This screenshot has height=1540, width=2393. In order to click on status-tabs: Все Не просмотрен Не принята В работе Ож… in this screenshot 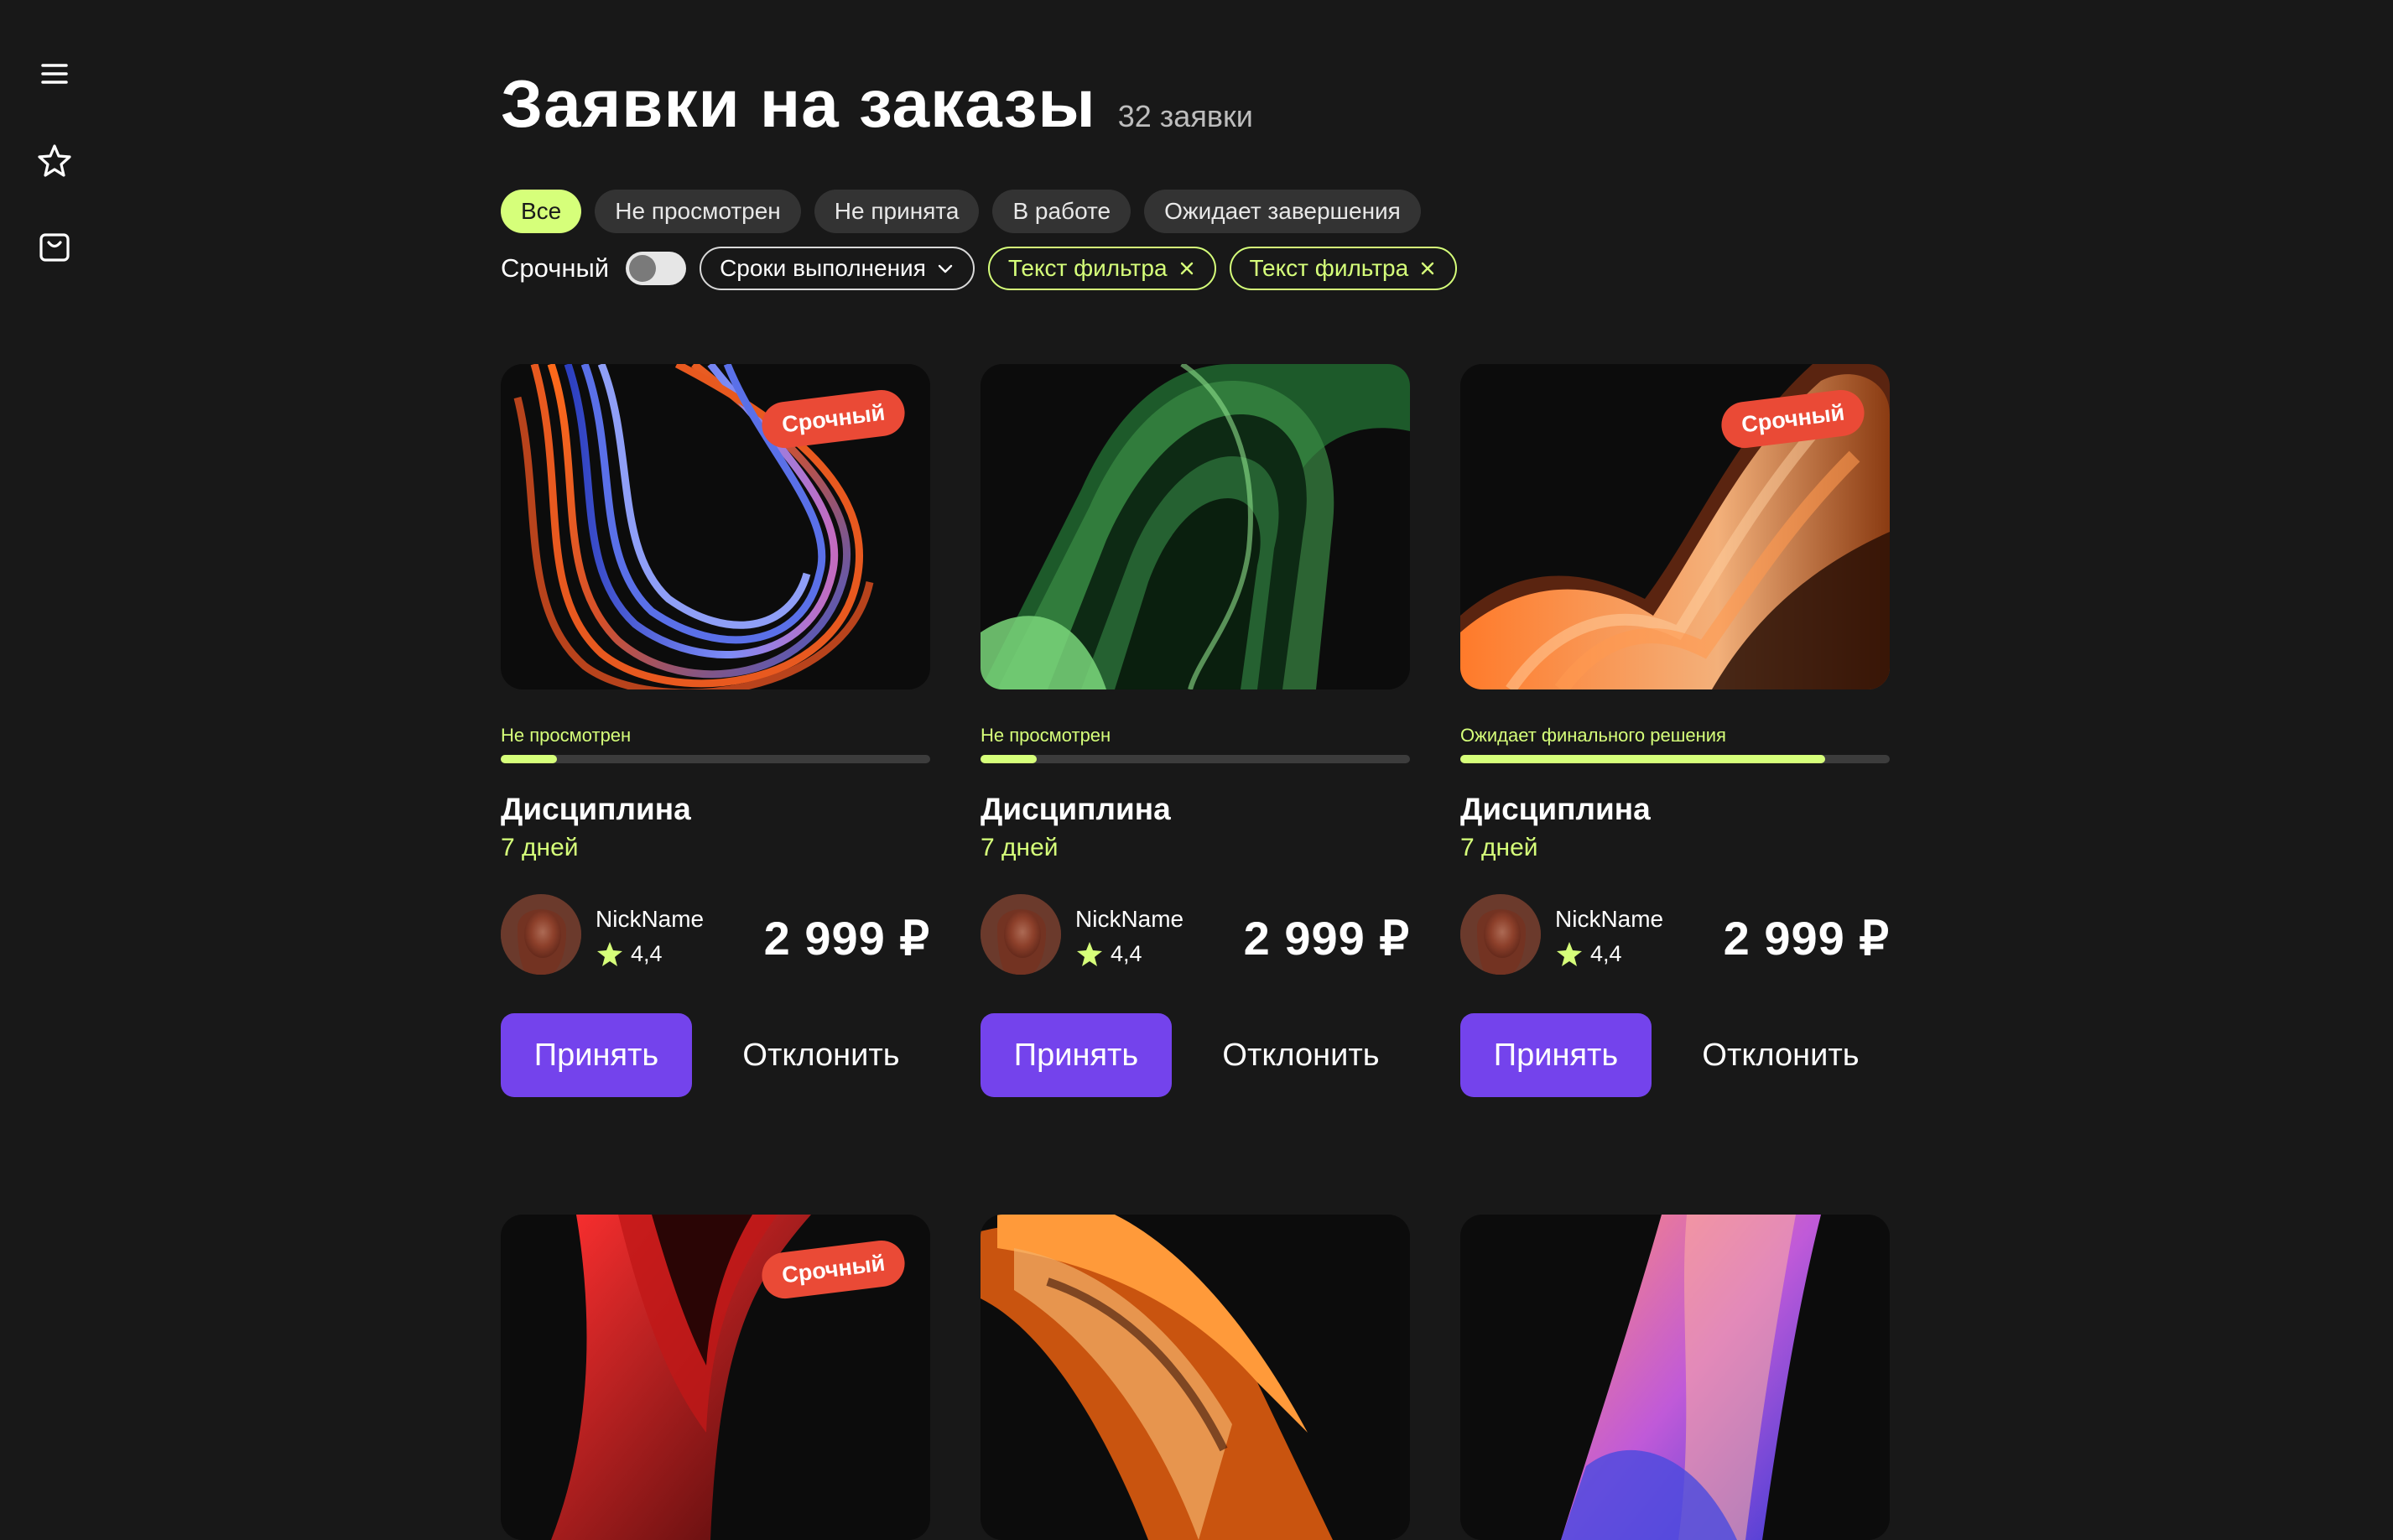, I will do `click(961, 212)`.